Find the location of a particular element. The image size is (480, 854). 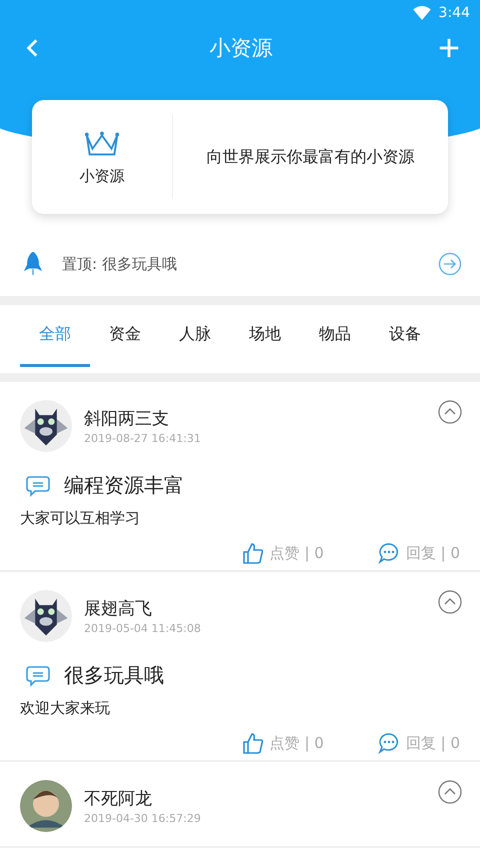

category-tab: 场地 is located at coordinates (265, 336).